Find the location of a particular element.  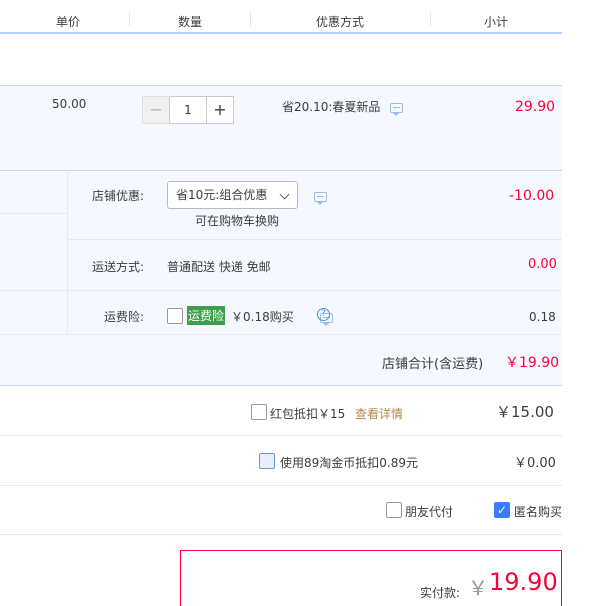

decrease-quantity-button: − is located at coordinates (156, 110).